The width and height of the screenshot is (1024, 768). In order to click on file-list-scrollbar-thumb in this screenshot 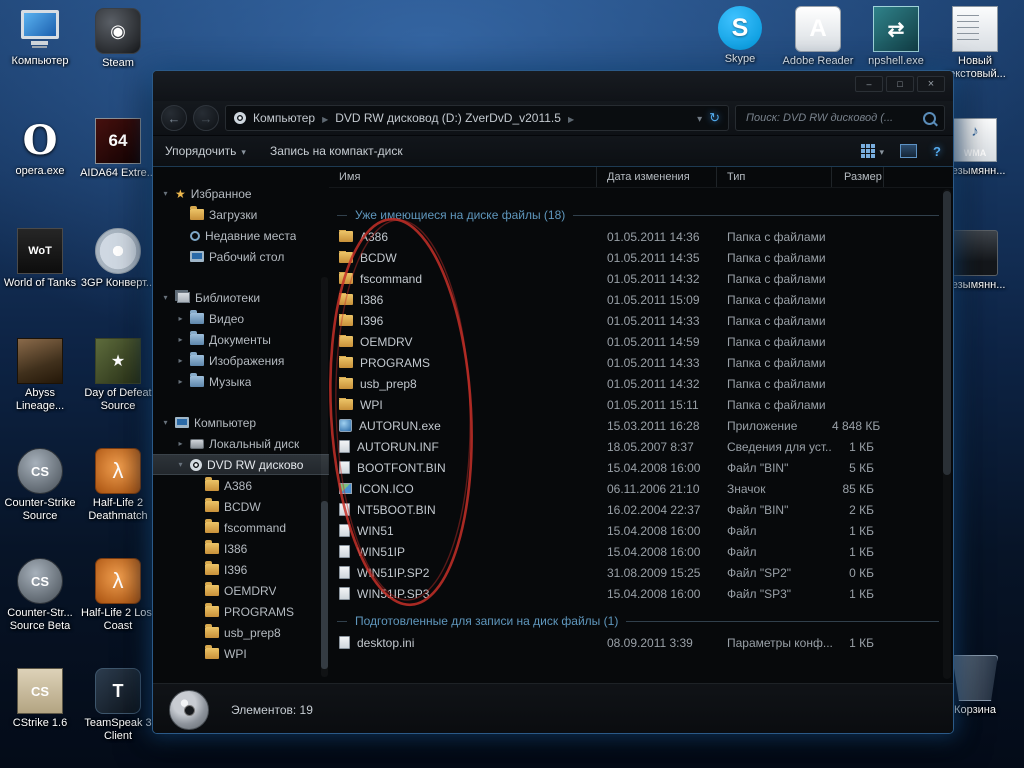, I will do `click(947, 333)`.